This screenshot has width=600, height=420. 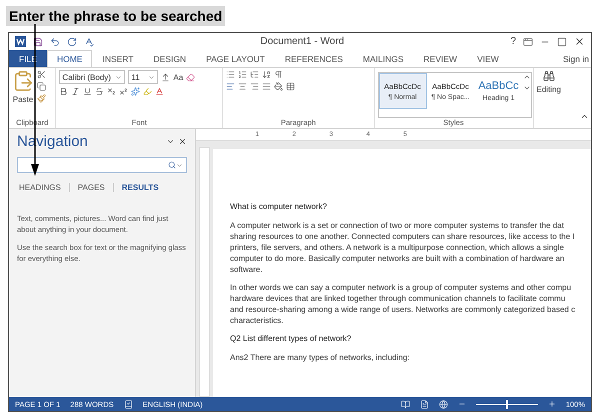 What do you see at coordinates (255, 86) in the screenshot?
I see `align-right-icon` at bounding box center [255, 86].